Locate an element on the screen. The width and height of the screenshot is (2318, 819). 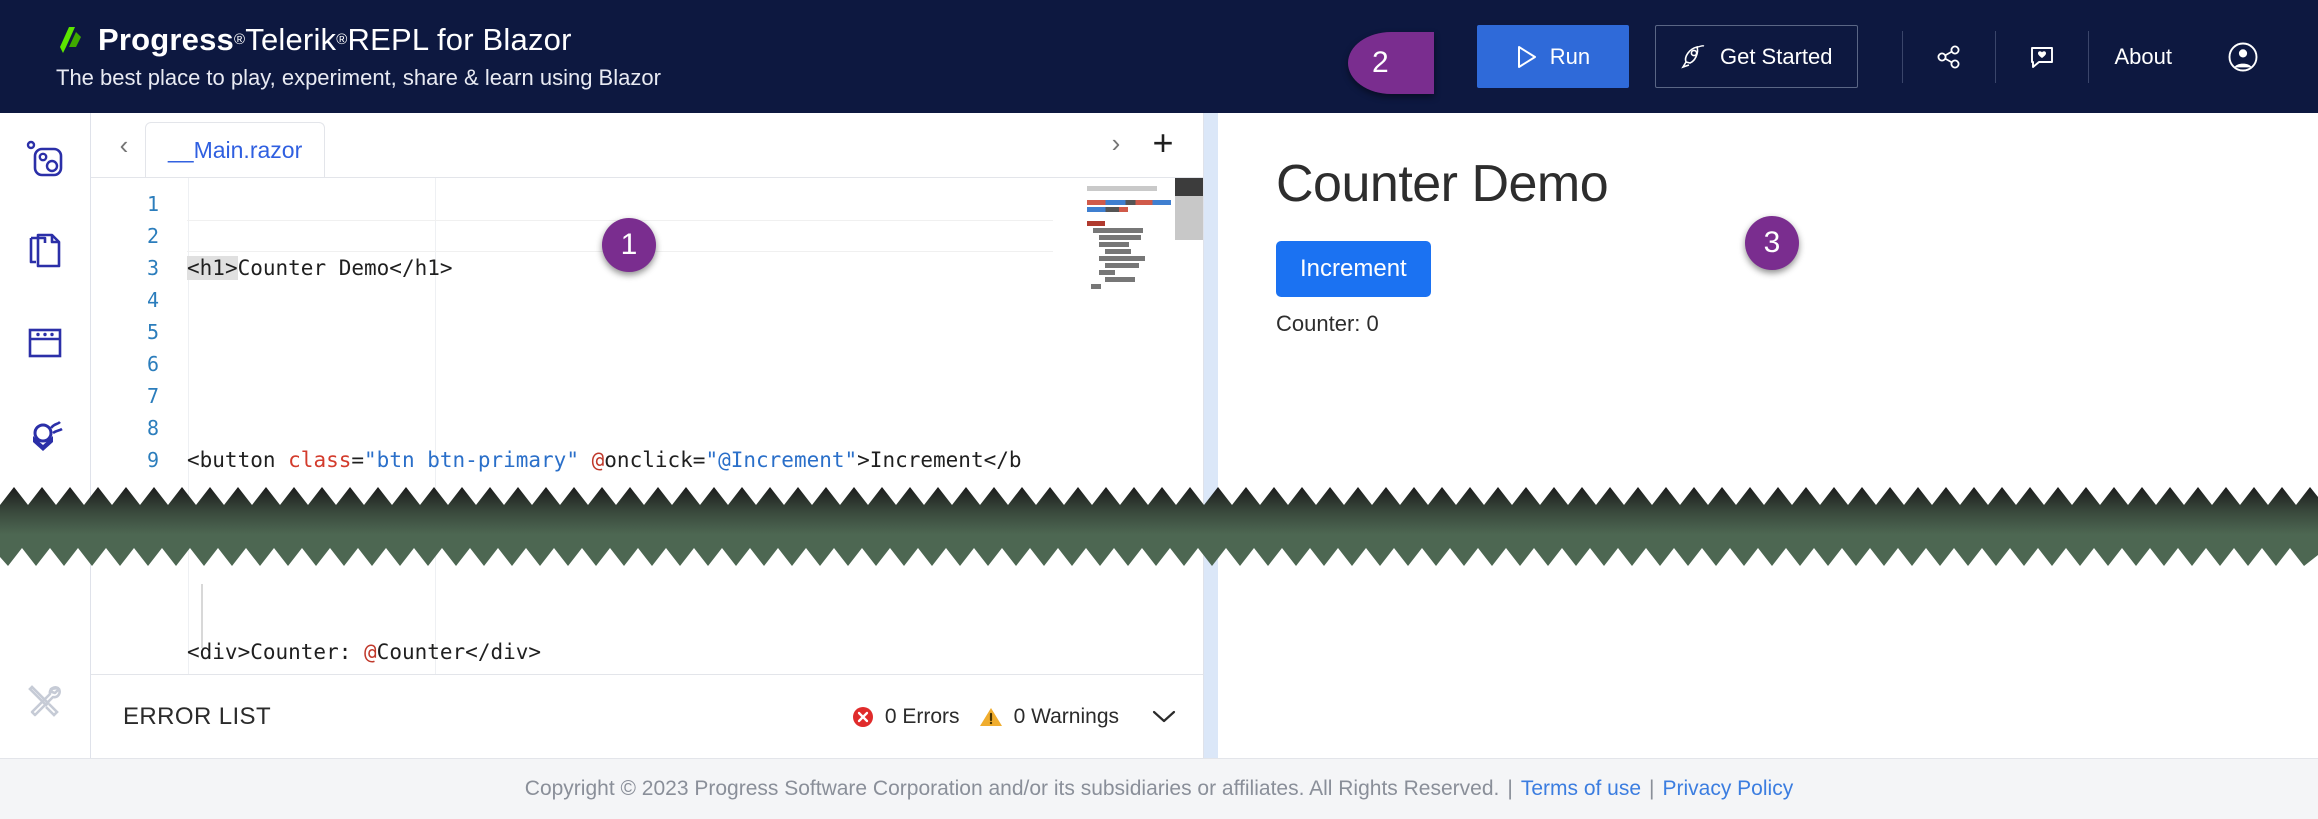
line-number: 3 is located at coordinates (152, 268).